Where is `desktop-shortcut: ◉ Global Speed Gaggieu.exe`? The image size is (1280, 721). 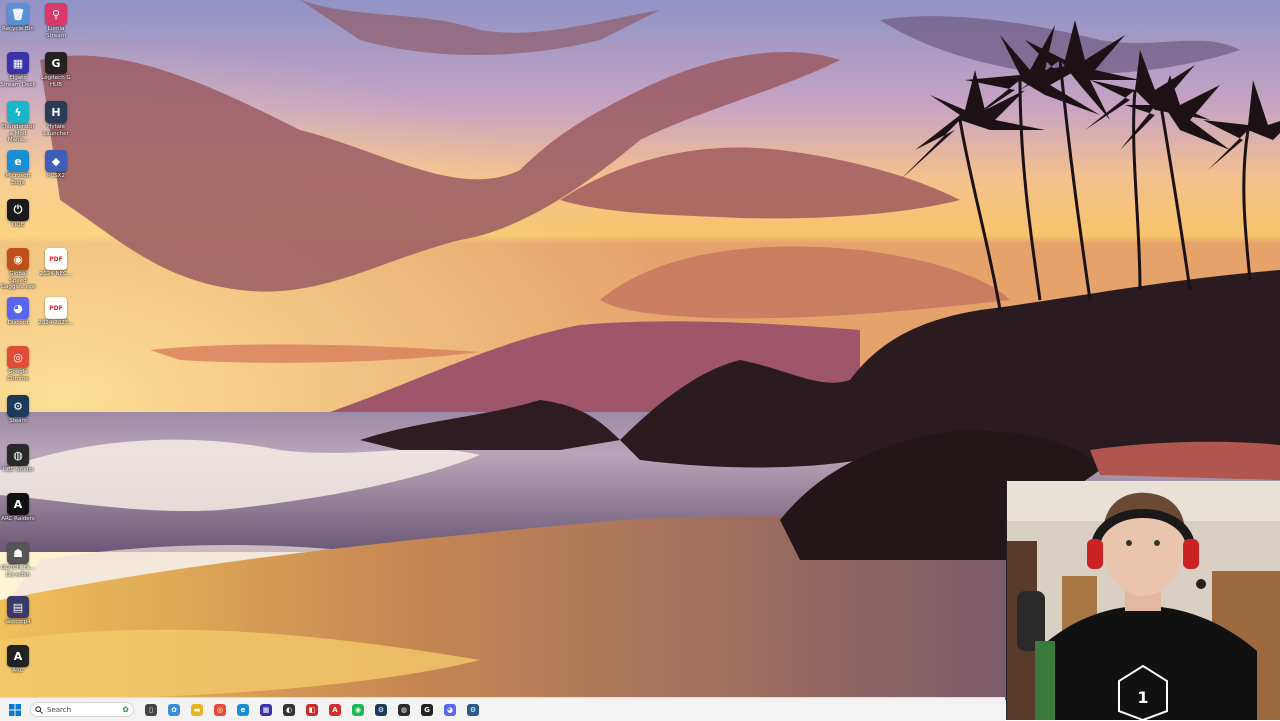 desktop-shortcut: ◉ Global Speed Gaggieu.exe is located at coordinates (18, 269).